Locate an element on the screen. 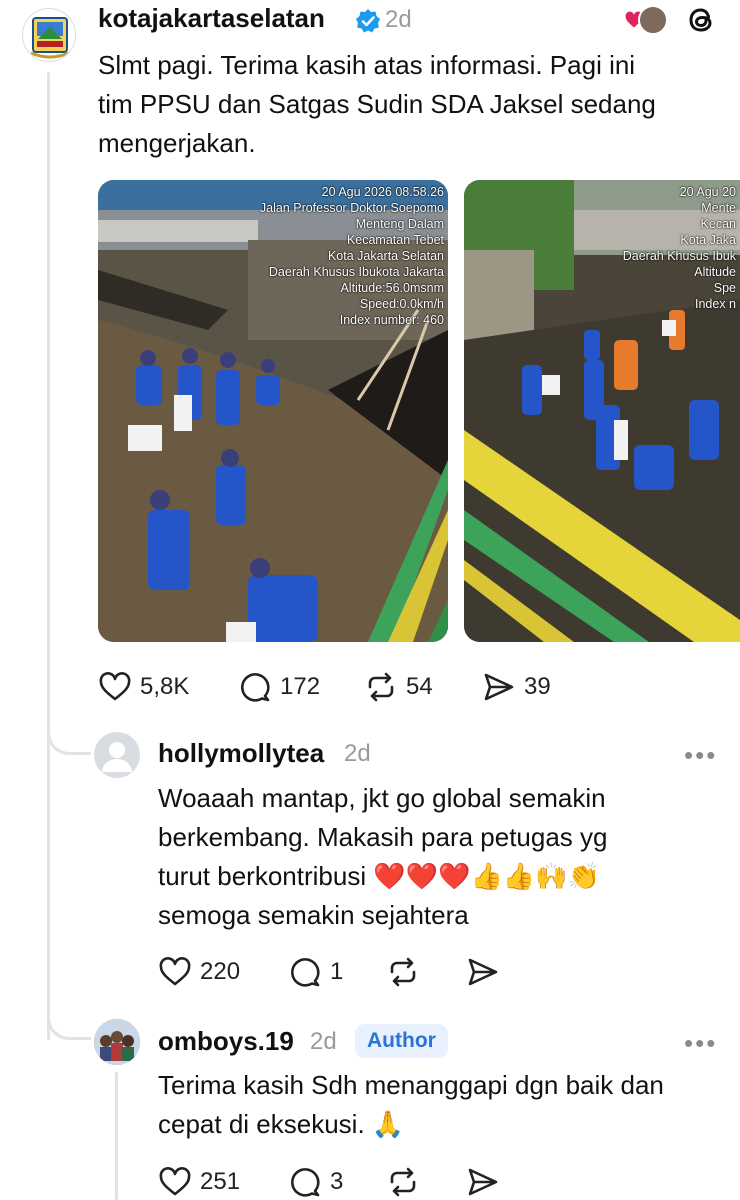  comment-button: 3 is located at coordinates (315, 1182).